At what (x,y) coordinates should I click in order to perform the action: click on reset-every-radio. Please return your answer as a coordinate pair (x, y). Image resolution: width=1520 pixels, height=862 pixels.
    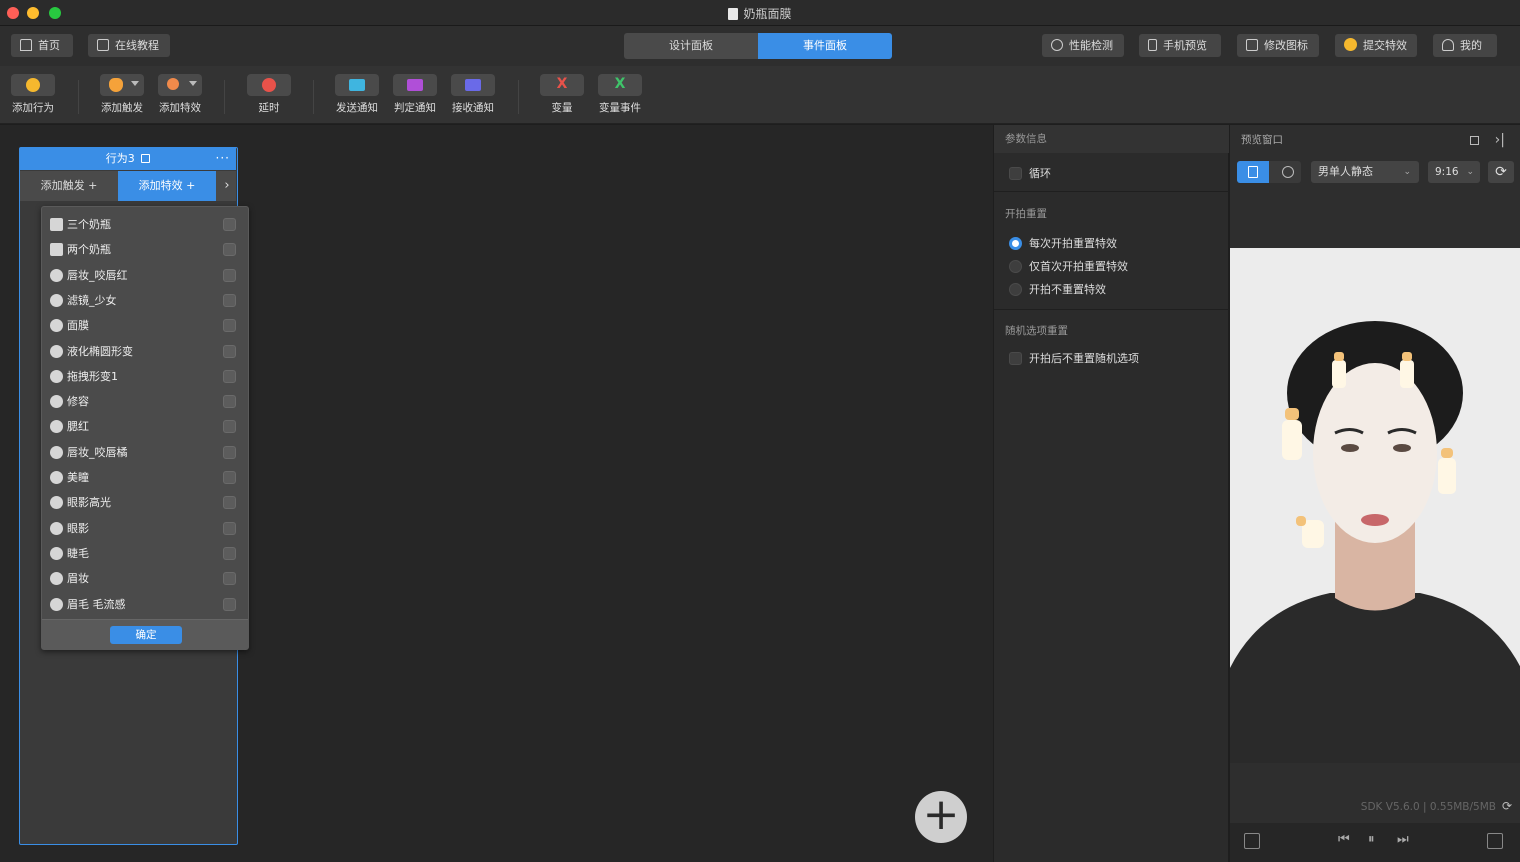
    Looking at the image, I should click on (1015, 243).